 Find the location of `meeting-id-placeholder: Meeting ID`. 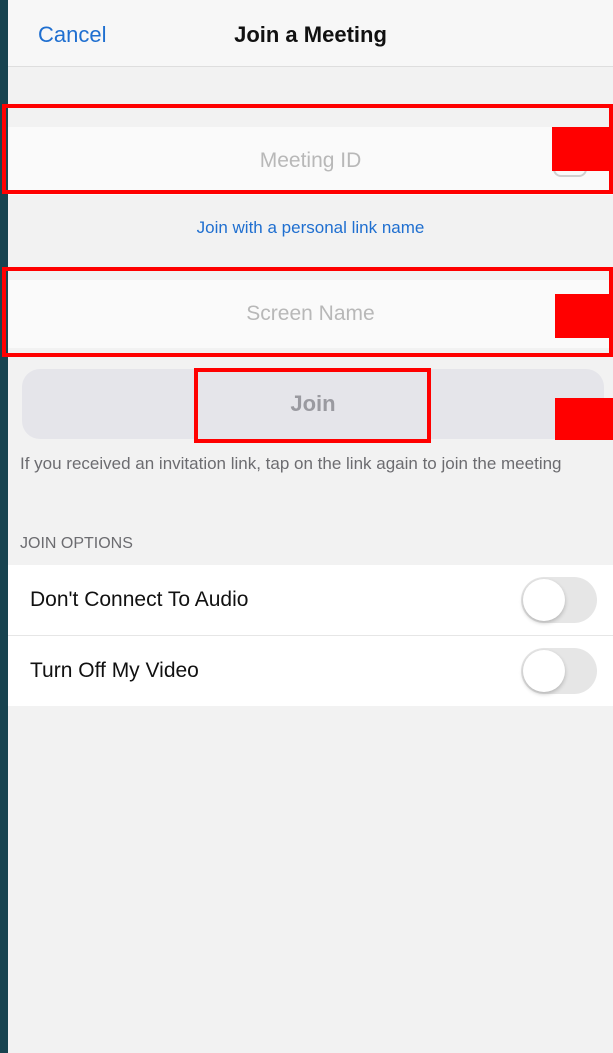

meeting-id-placeholder: Meeting ID is located at coordinates (310, 160).